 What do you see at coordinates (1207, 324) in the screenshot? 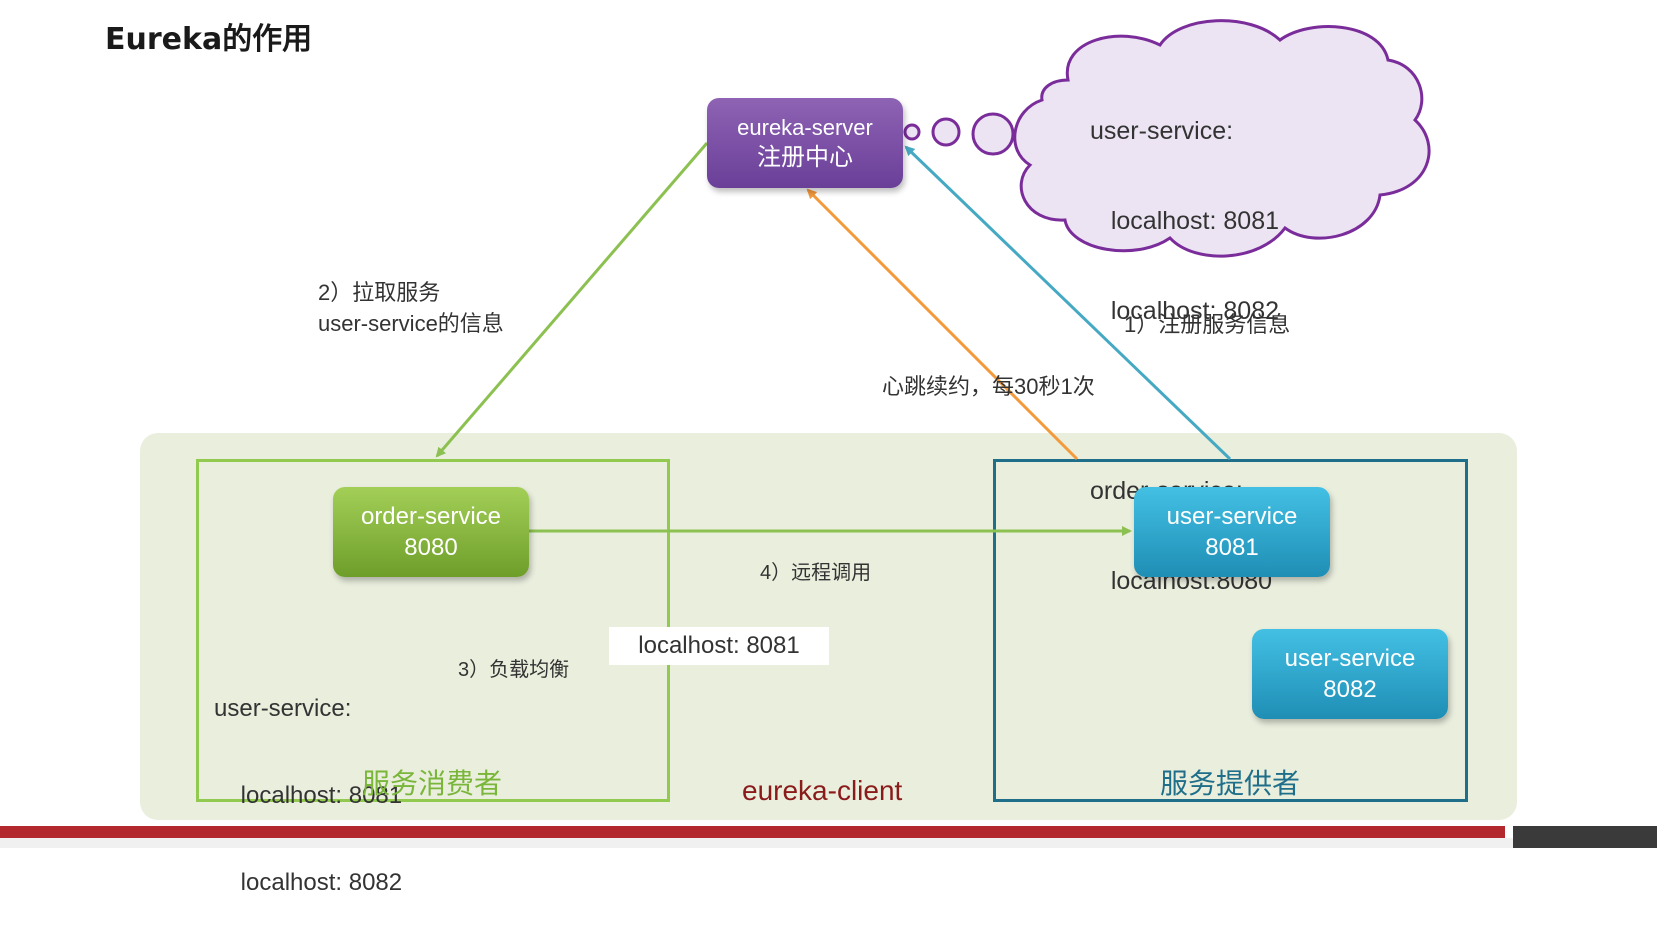
I see `register-step-label: 1）注册服务信息` at bounding box center [1207, 324].